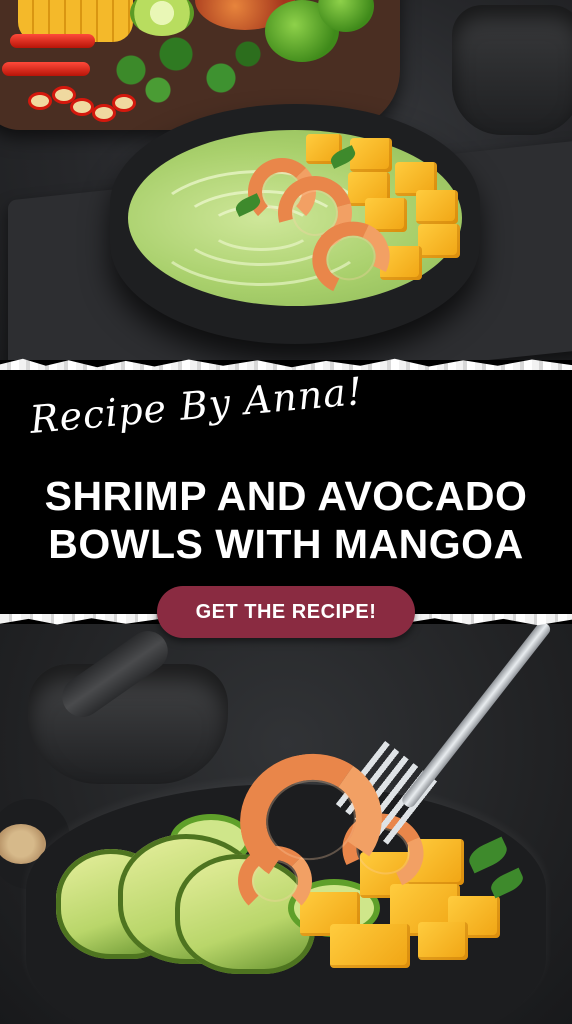  What do you see at coordinates (286, 496) in the screenshot?
I see `recipe-title-line-1: SHRIMP AND AVOCADO` at bounding box center [286, 496].